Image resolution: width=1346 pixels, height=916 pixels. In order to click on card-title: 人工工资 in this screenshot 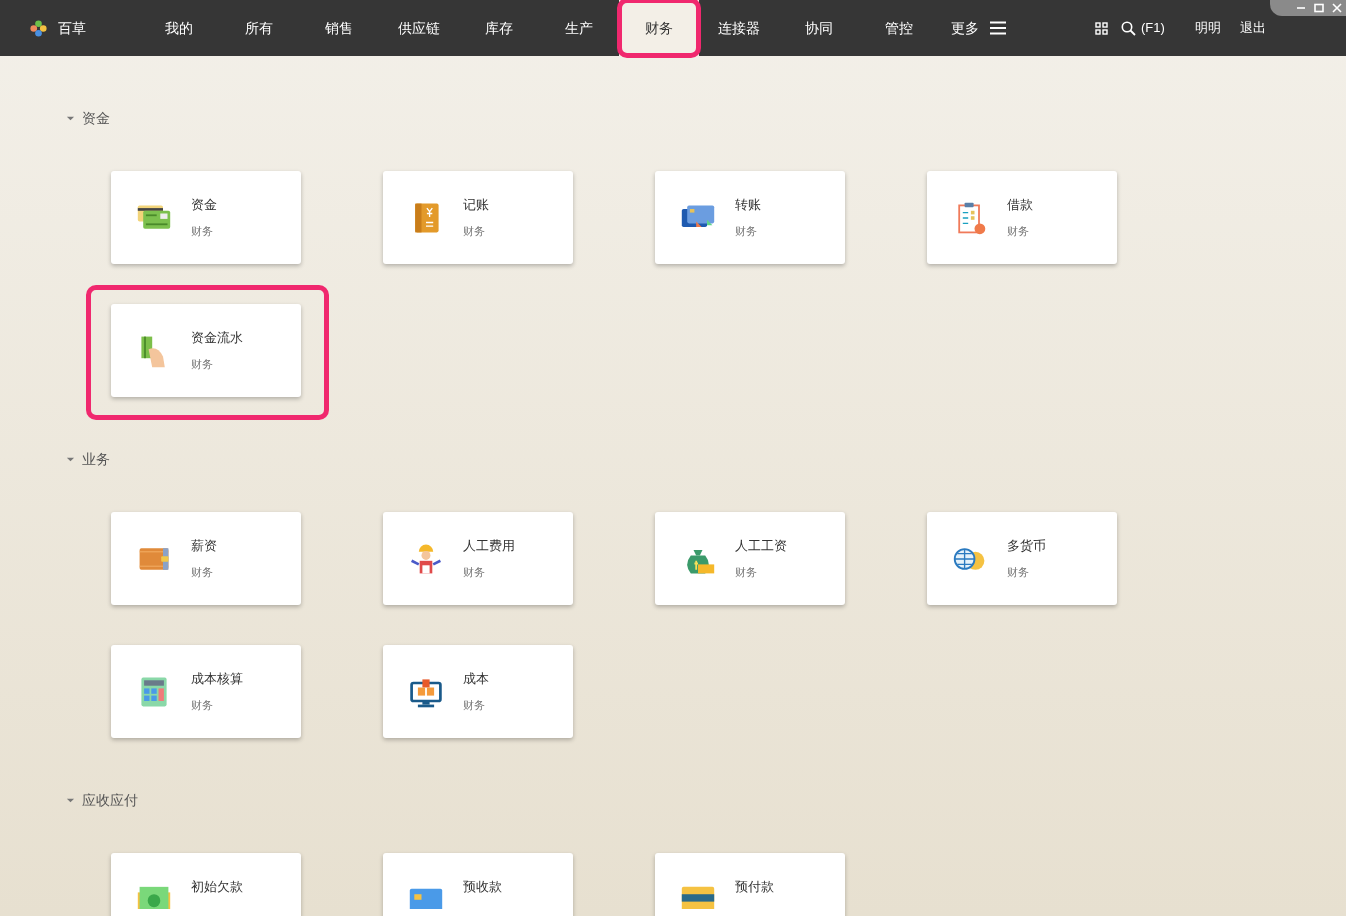, I will do `click(761, 546)`.